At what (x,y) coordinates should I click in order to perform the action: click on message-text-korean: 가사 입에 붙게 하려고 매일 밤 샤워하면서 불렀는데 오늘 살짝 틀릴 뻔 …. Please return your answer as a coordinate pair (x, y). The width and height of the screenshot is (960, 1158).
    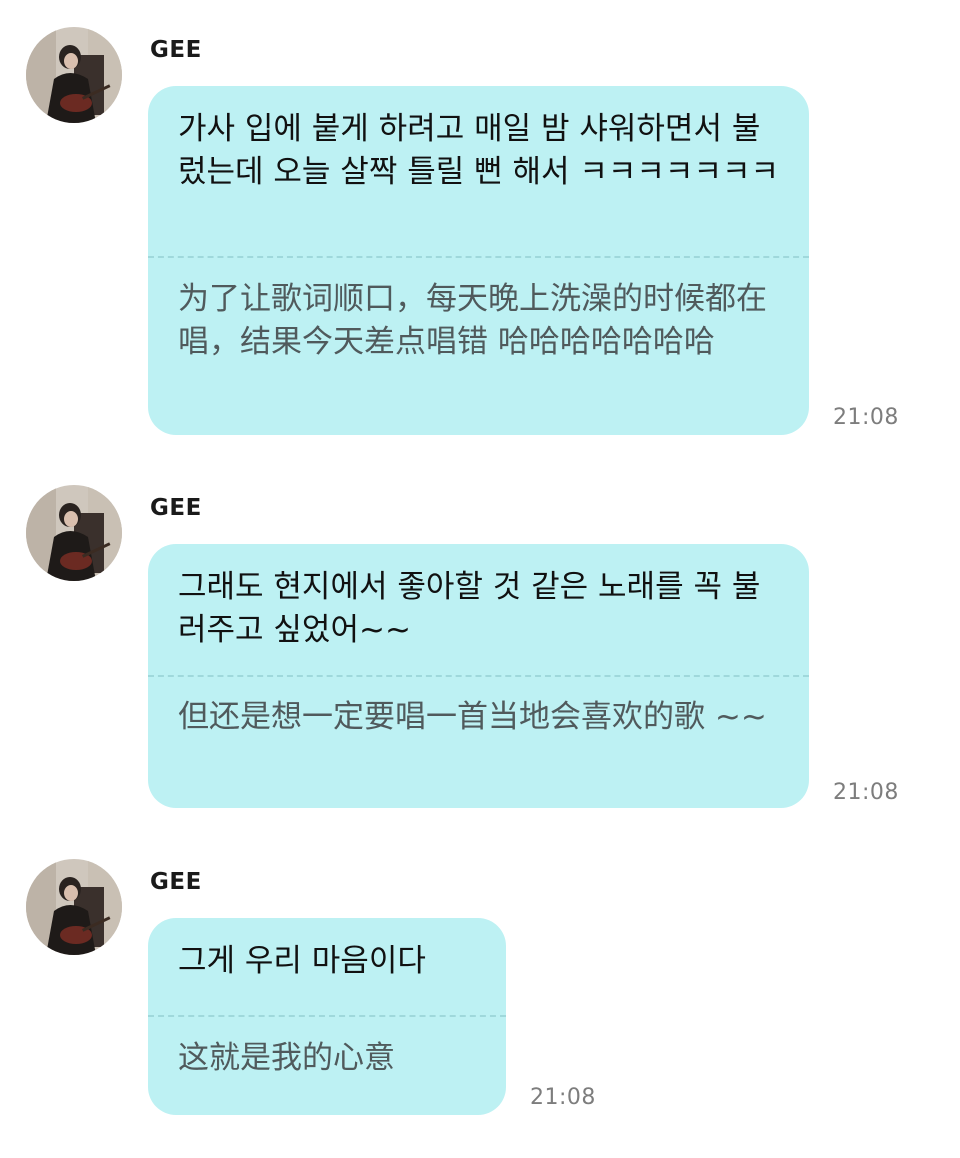
    Looking at the image, I should click on (479, 150).